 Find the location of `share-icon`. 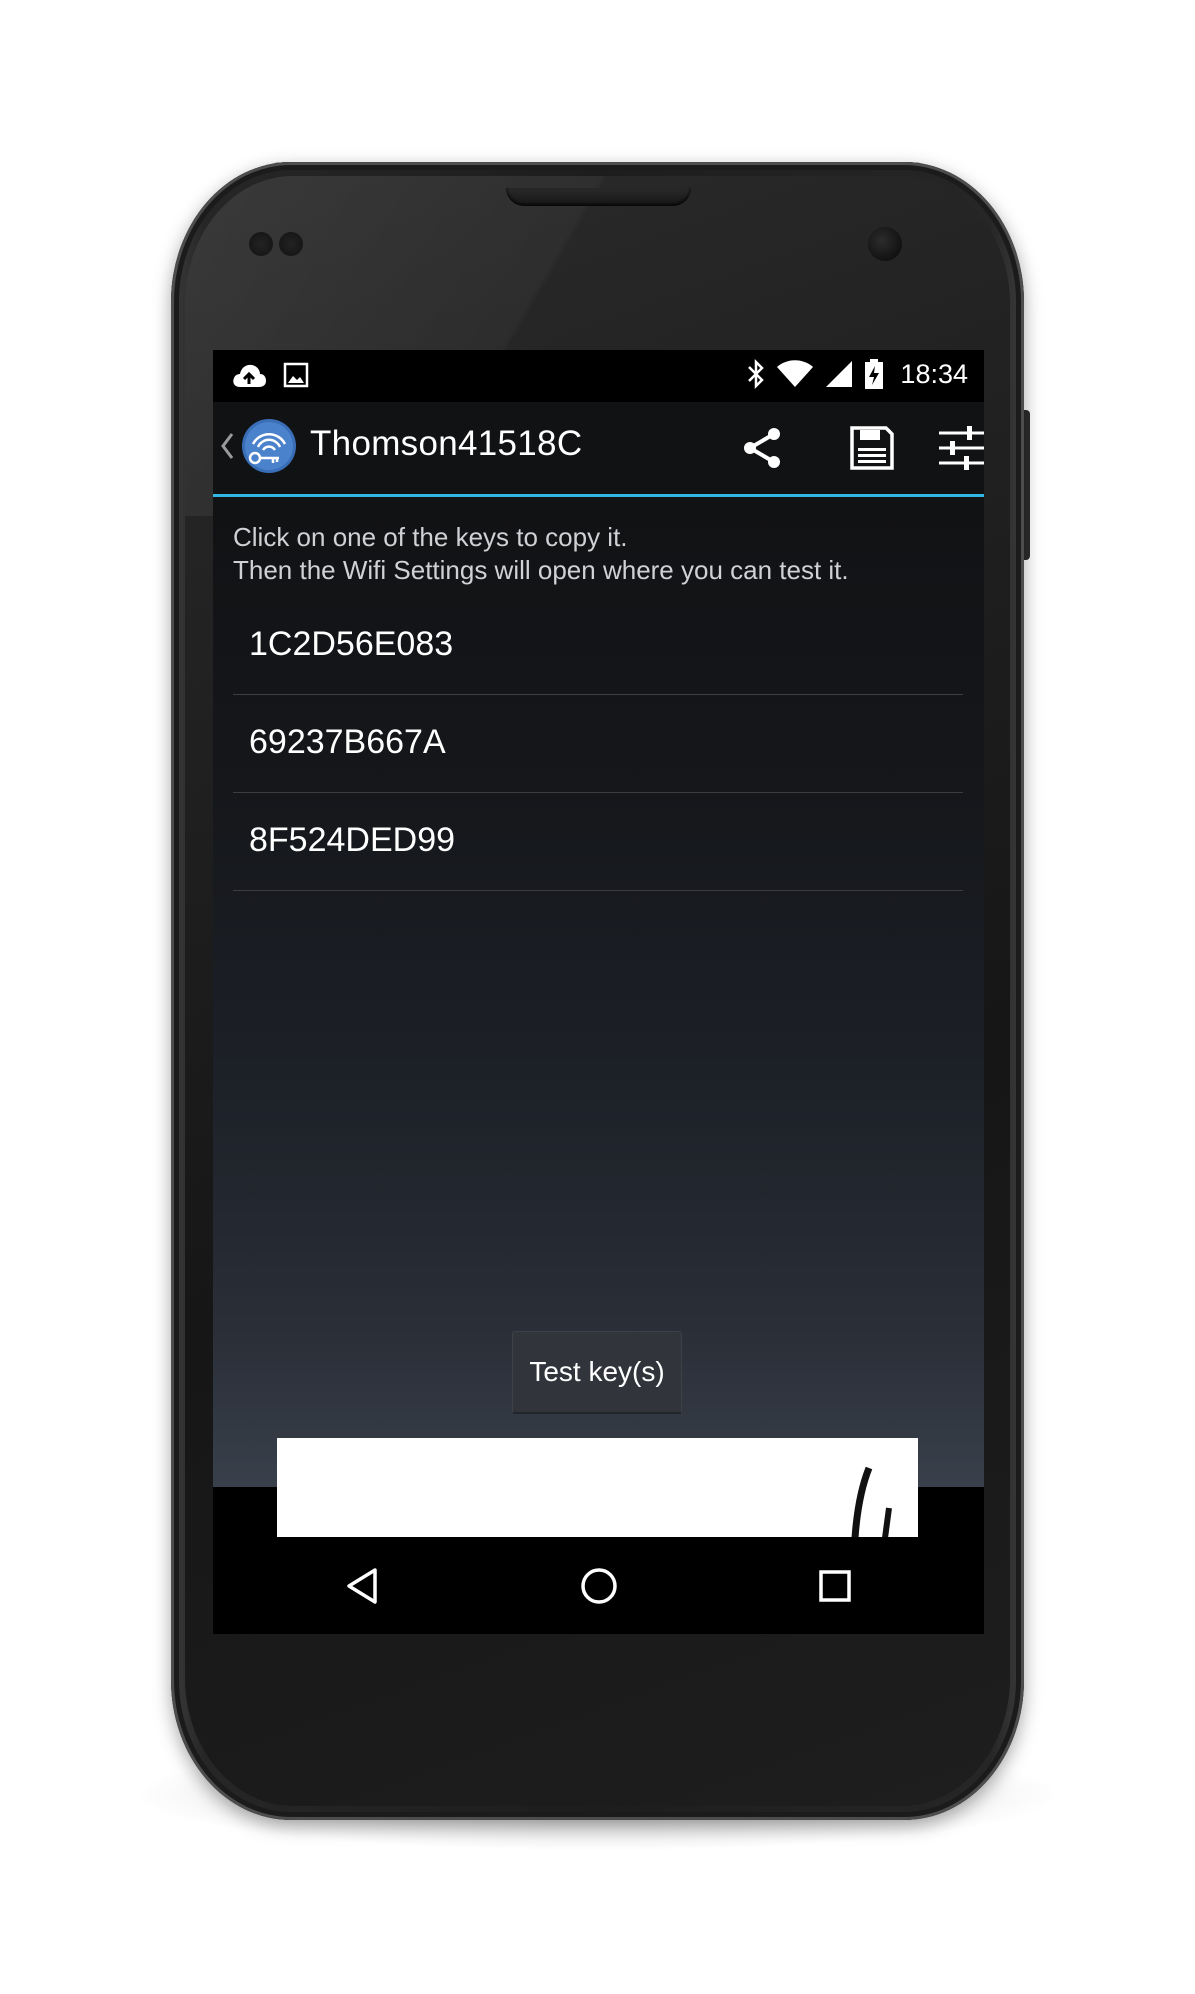

share-icon is located at coordinates (762, 448).